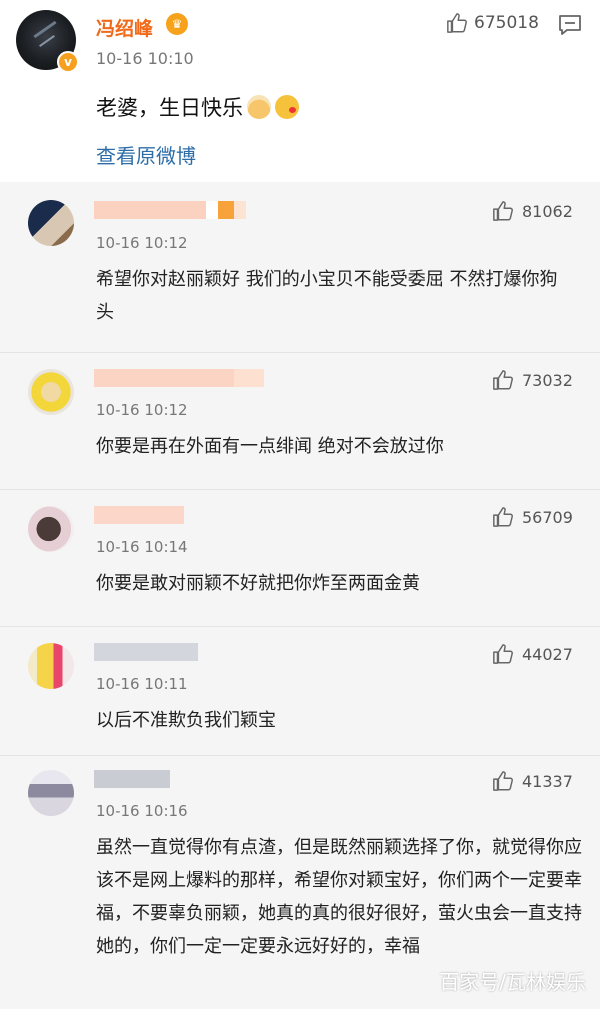 The image size is (600, 1013). Describe the element at coordinates (142, 684) in the screenshot. I see `comment-time: 10-16 10:11` at that location.